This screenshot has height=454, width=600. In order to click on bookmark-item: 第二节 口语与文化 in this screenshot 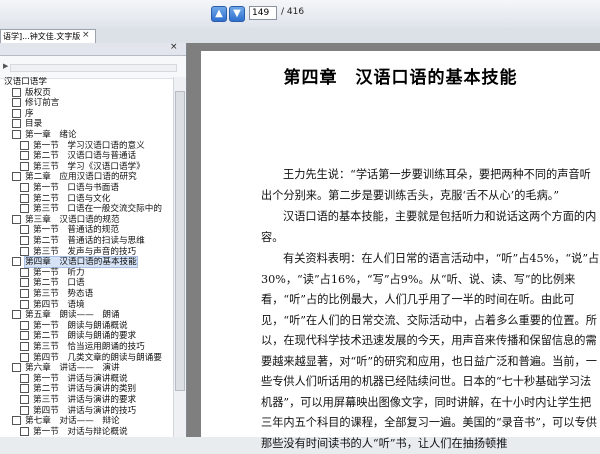, I will do `click(65, 199)`.